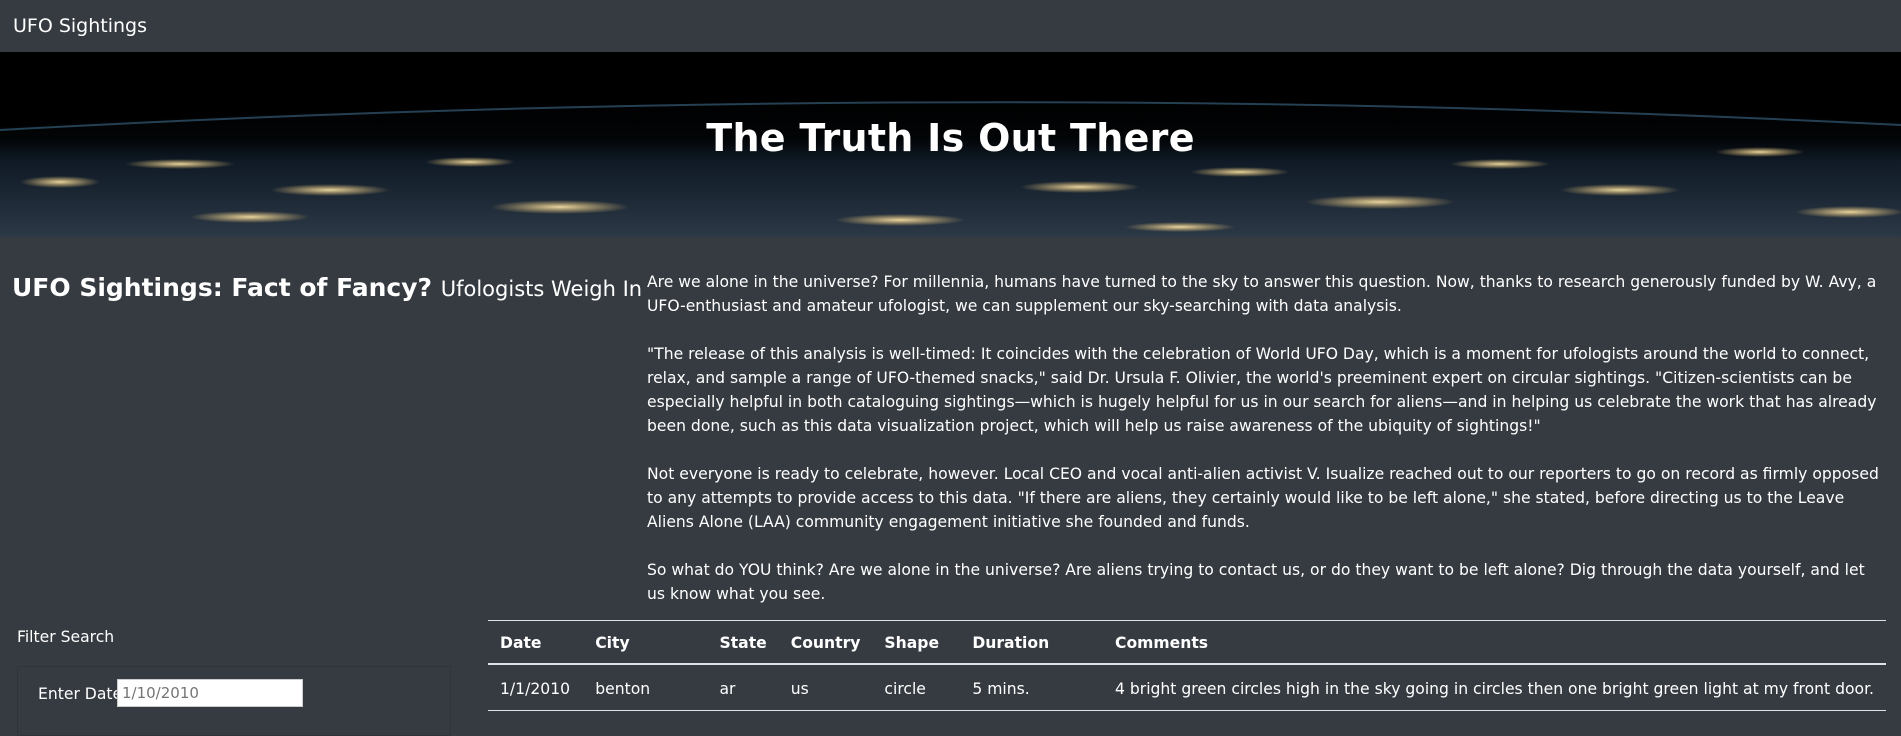 The width and height of the screenshot is (1901, 736). Describe the element at coordinates (645, 642) in the screenshot. I see `column-header-city: City` at that location.